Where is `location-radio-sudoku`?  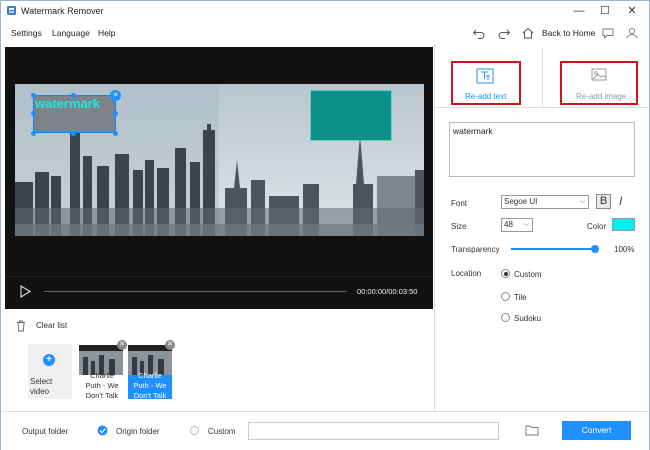 location-radio-sudoku is located at coordinates (505, 317).